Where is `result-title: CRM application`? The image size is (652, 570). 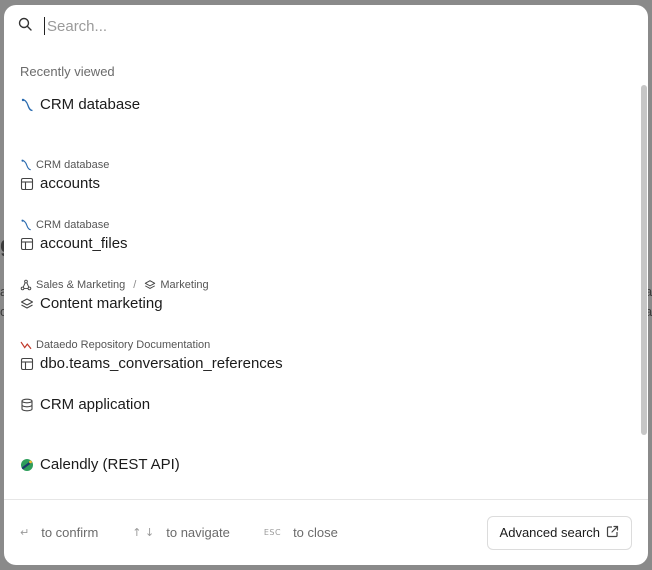
result-title: CRM application is located at coordinates (95, 404).